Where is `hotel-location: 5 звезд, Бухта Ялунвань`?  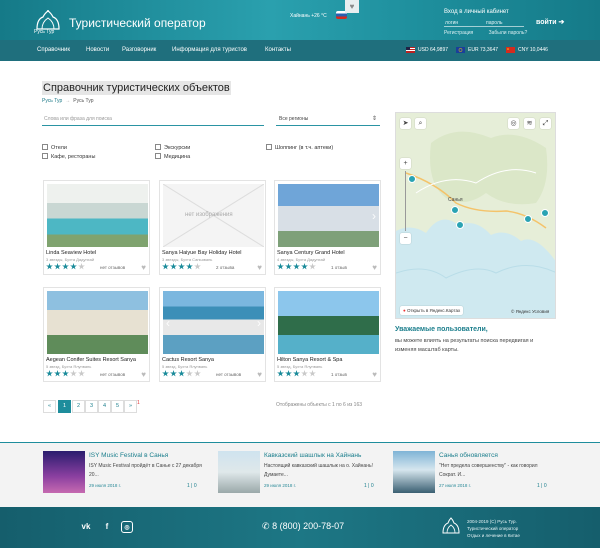 hotel-location: 5 звезд, Бухта Ялунвань is located at coordinates (185, 366).